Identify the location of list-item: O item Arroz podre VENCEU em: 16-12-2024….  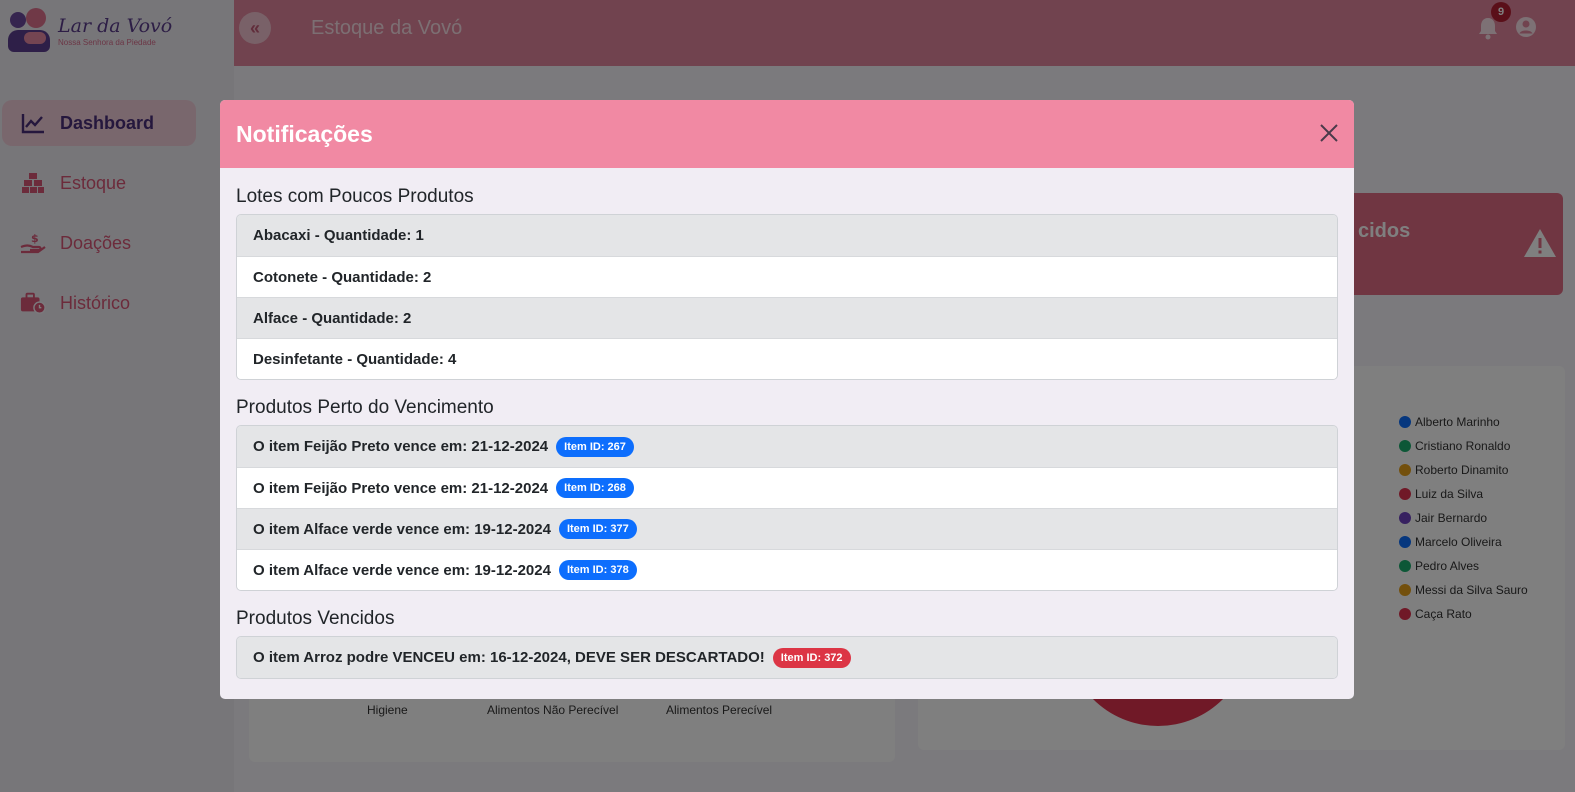
(787, 657).